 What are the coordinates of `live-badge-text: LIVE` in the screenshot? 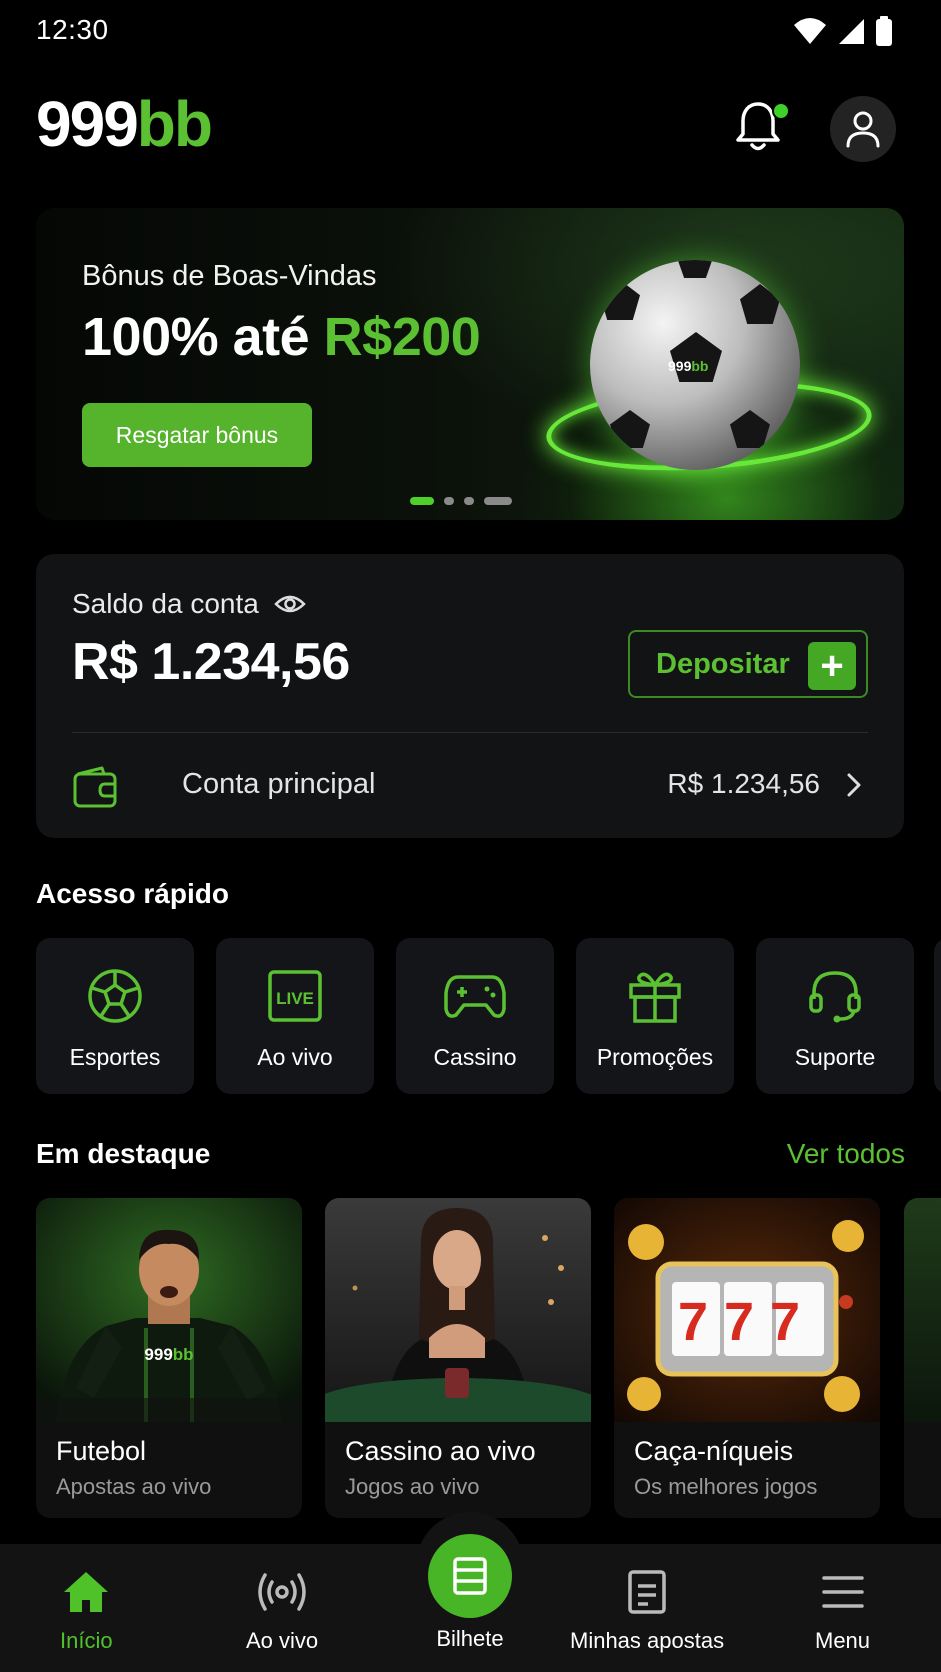 It's located at (295, 998).